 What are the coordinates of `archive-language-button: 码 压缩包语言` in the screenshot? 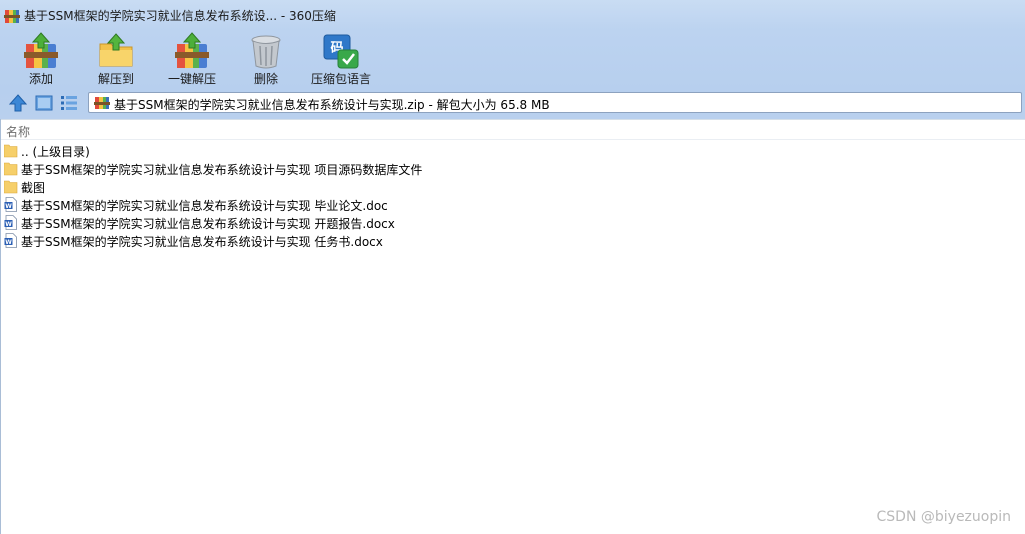 It's located at (341, 59).